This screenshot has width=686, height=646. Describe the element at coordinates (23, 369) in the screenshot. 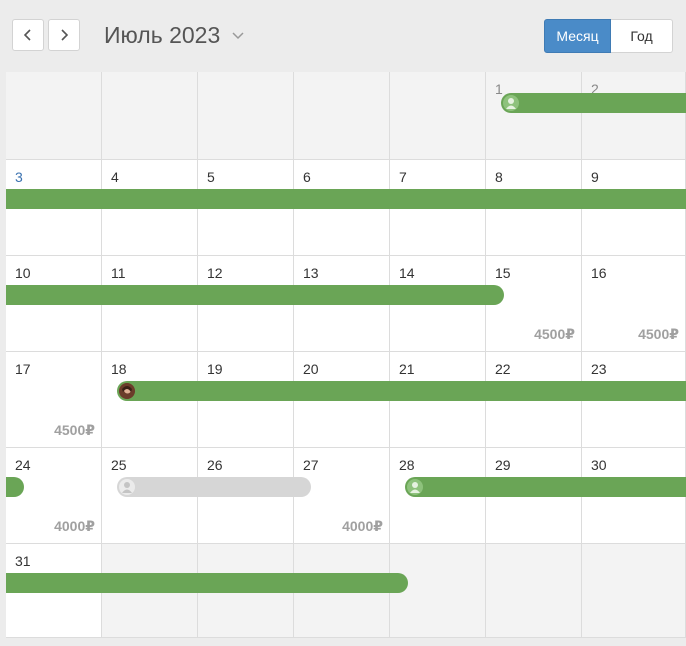

I see `day-number: 17` at that location.